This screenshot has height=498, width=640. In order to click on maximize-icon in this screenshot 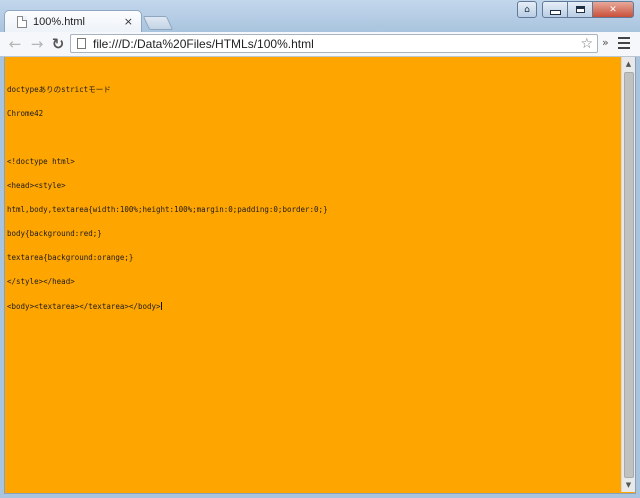, I will do `click(580, 9)`.